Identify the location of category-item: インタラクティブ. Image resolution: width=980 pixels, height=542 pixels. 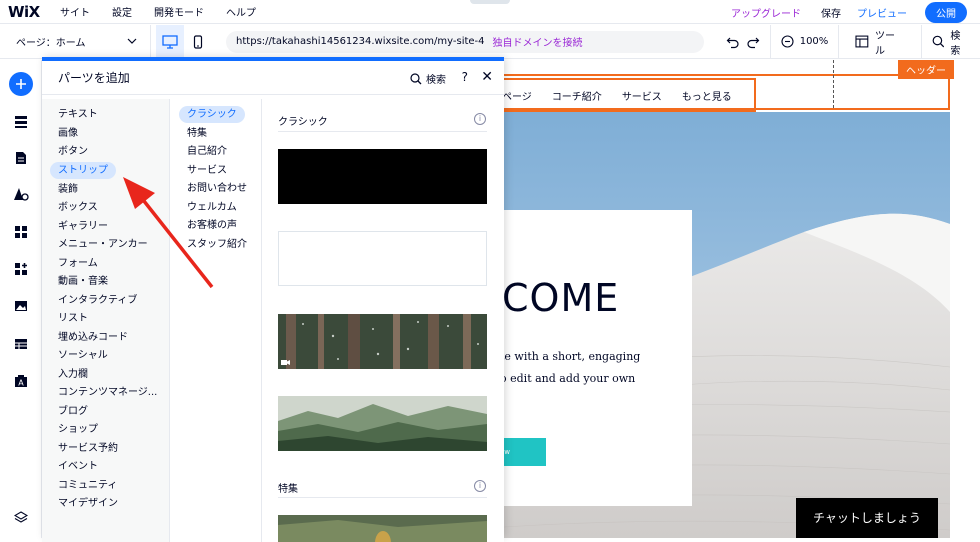
(97, 300).